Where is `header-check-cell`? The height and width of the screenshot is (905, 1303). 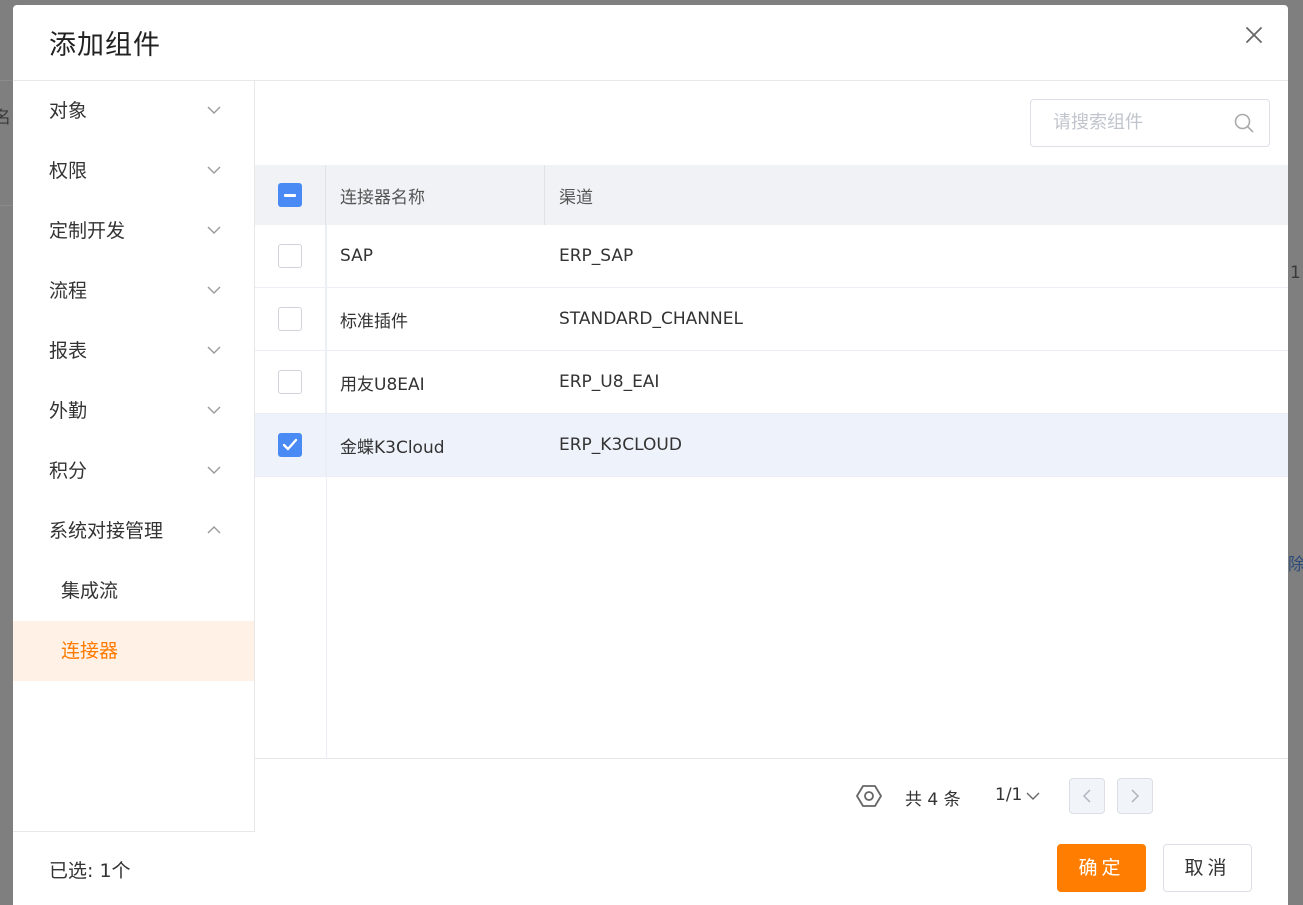
header-check-cell is located at coordinates (290, 195).